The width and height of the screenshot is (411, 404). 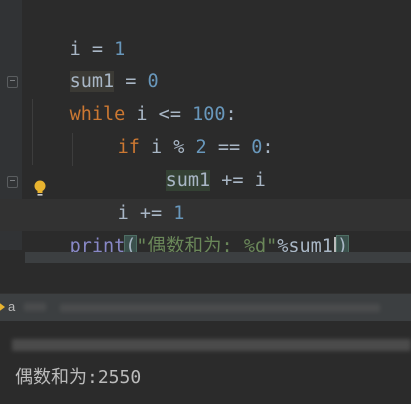 I want to click on code-line-5: sum1 += i, so click(x=193, y=162).